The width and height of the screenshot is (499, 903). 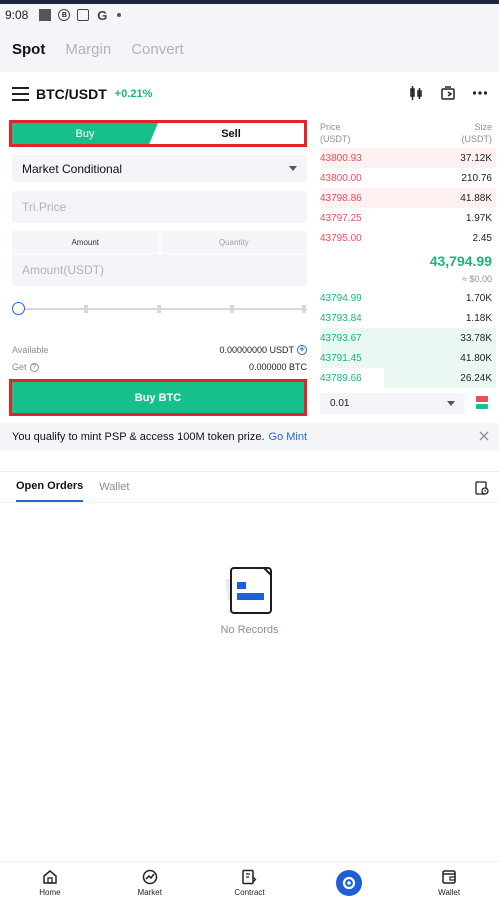 What do you see at coordinates (249, 15) in the screenshot?
I see `status-bar: 9:08 B G` at bounding box center [249, 15].